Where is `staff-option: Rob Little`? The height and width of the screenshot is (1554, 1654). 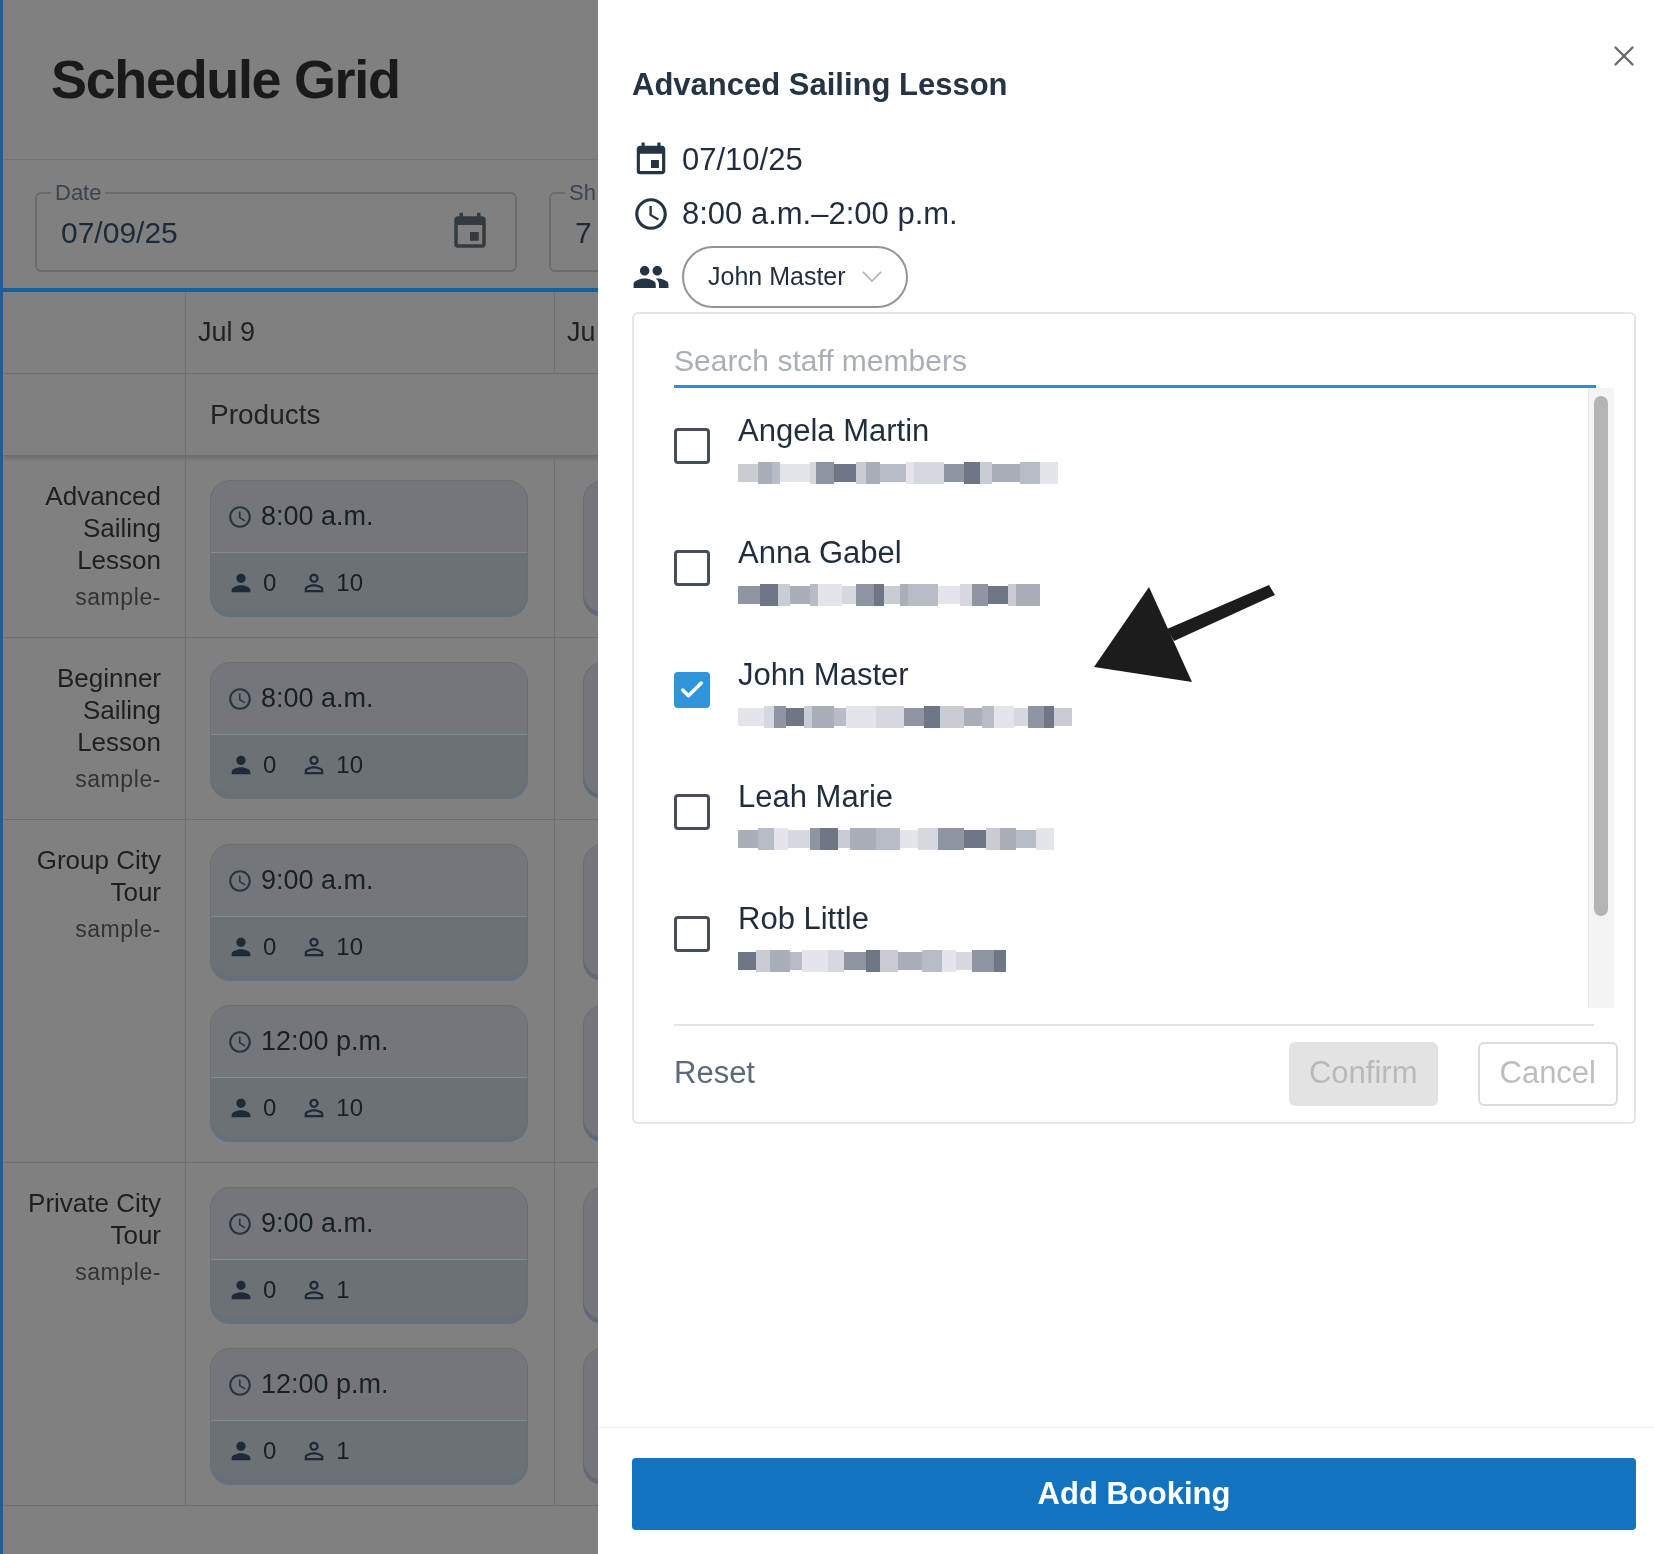
staff-option: Rob Little is located at coordinates (1131, 936).